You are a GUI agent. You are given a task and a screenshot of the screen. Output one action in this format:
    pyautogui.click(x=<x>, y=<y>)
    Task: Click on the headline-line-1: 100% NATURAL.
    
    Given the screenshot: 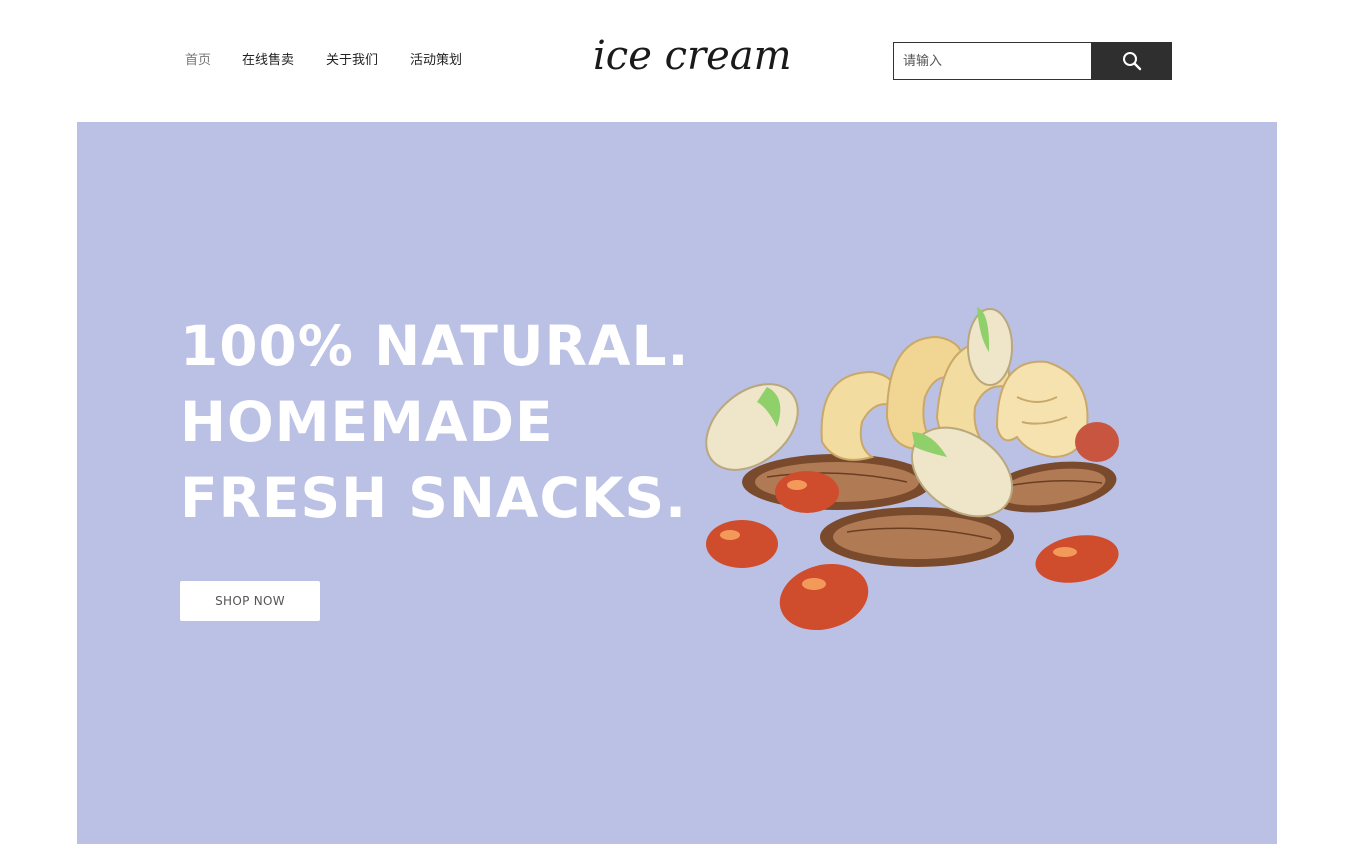 What is the action you would take?
    pyautogui.click(x=435, y=346)
    